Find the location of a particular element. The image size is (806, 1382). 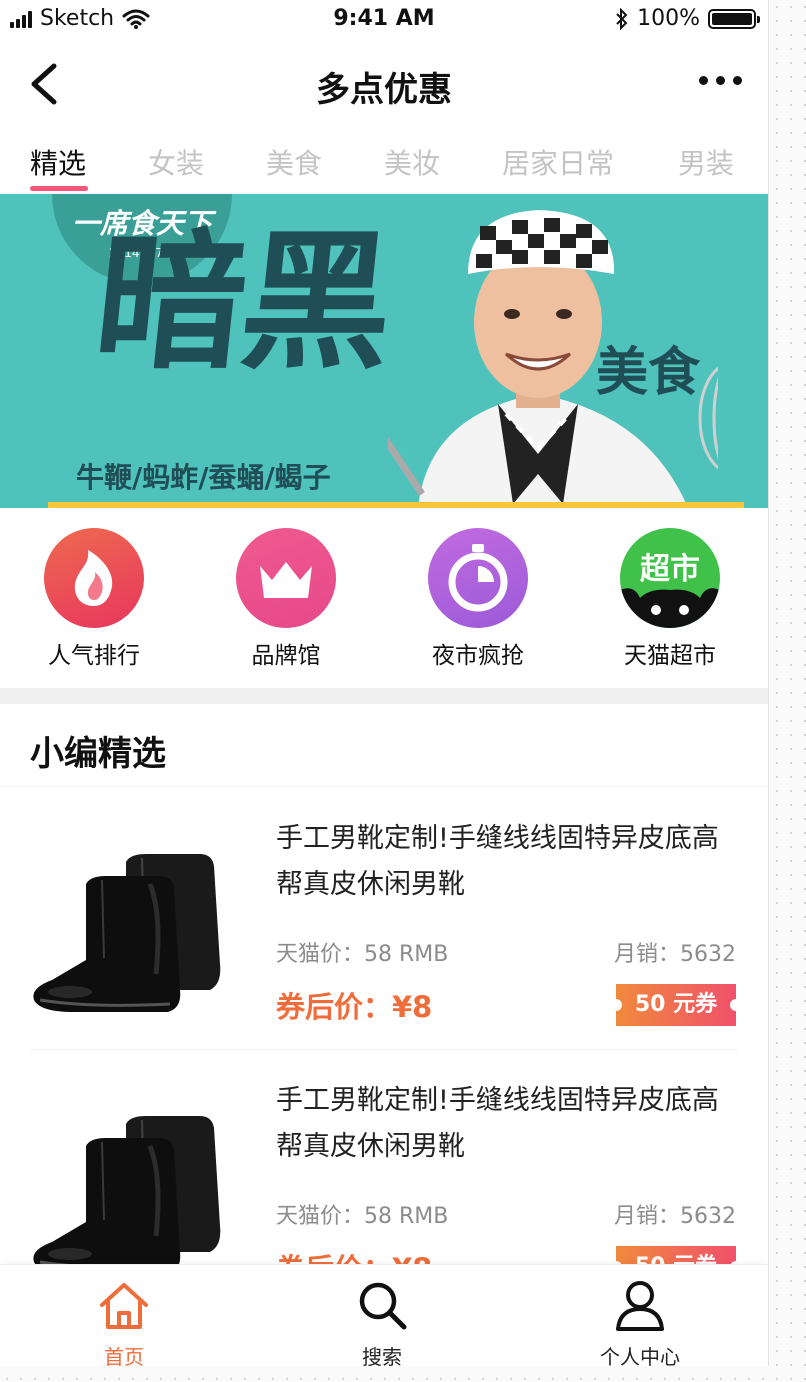

nav-bar: 多点优惠 is located at coordinates (384, 84).